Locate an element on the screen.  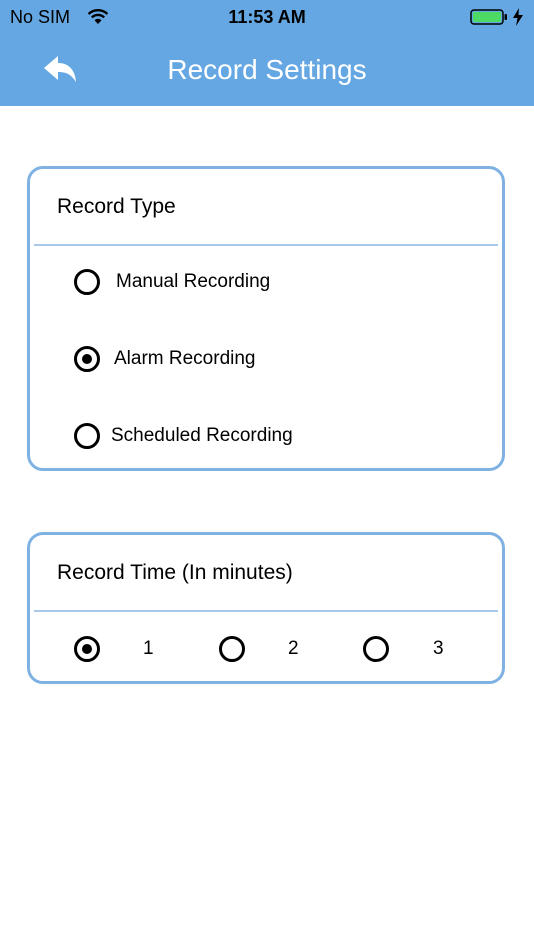
record-time-card: Record Time (In minutes) 1 2 3 is located at coordinates (266, 608).